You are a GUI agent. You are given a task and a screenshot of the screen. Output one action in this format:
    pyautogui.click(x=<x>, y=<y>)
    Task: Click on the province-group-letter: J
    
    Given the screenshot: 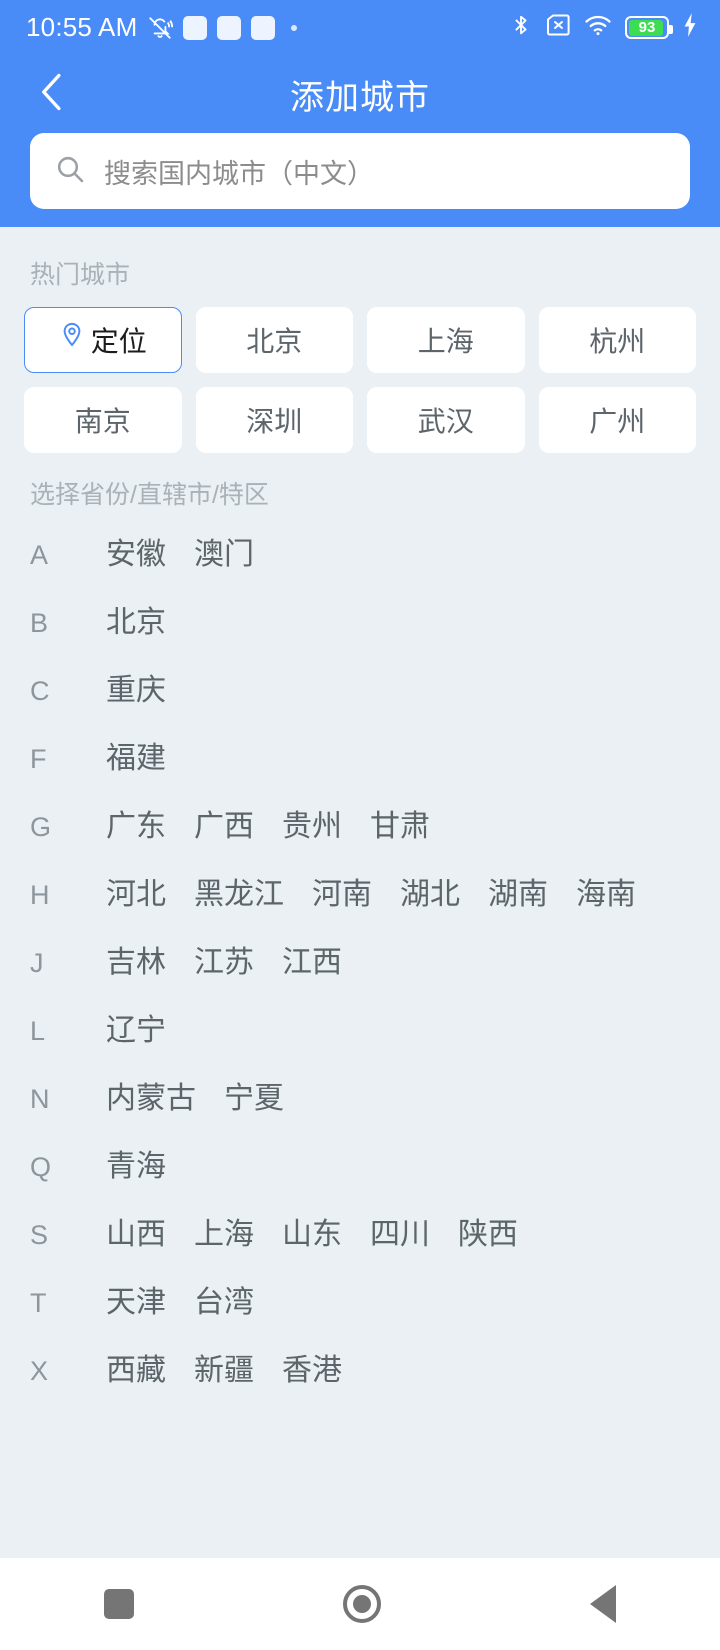 What is the action you would take?
    pyautogui.click(x=37, y=963)
    